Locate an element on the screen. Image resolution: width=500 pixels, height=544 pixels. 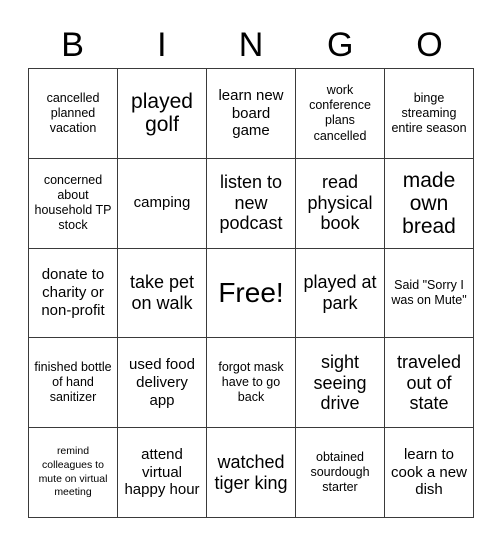
header-letter-b: B is located at coordinates (72, 45).